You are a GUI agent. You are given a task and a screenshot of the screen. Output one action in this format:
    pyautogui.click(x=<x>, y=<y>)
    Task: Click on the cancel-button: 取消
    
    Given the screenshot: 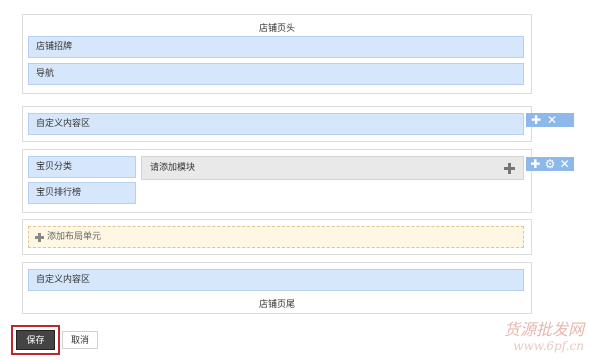 What is the action you would take?
    pyautogui.click(x=80, y=340)
    